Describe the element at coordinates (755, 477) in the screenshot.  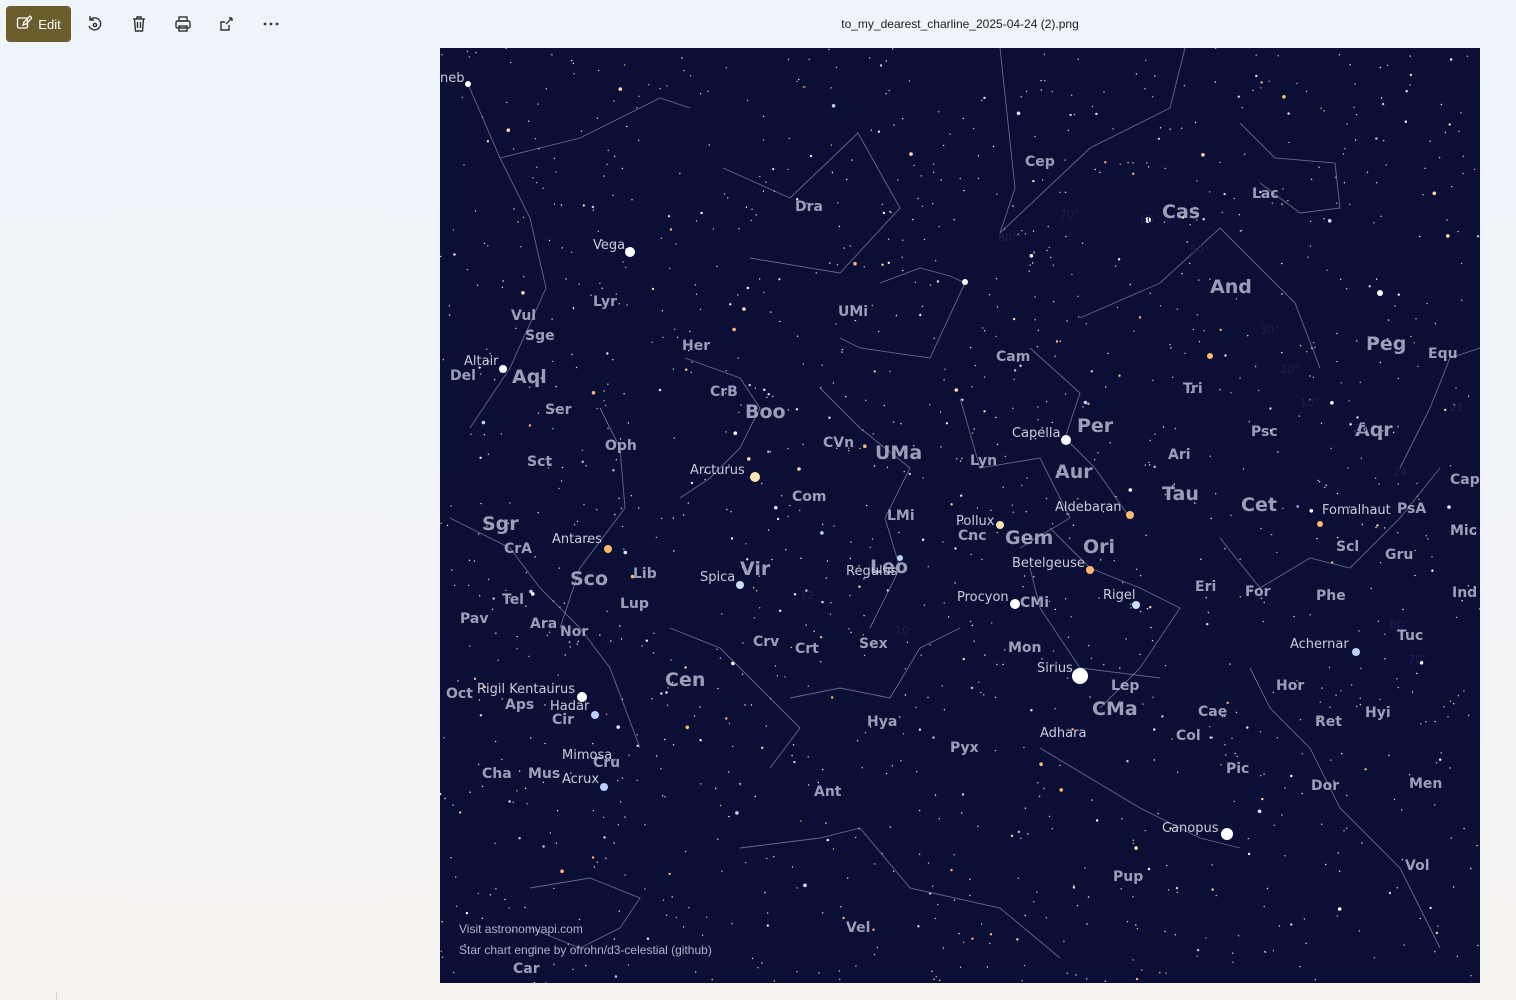
I see `bright-star` at that location.